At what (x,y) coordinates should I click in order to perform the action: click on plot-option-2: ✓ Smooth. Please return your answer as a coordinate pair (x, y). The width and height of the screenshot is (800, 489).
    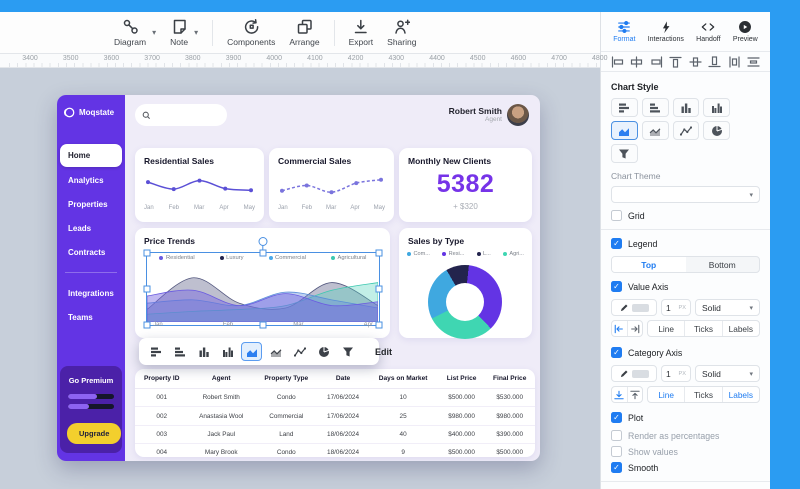
    Looking at the image, I should click on (685, 467).